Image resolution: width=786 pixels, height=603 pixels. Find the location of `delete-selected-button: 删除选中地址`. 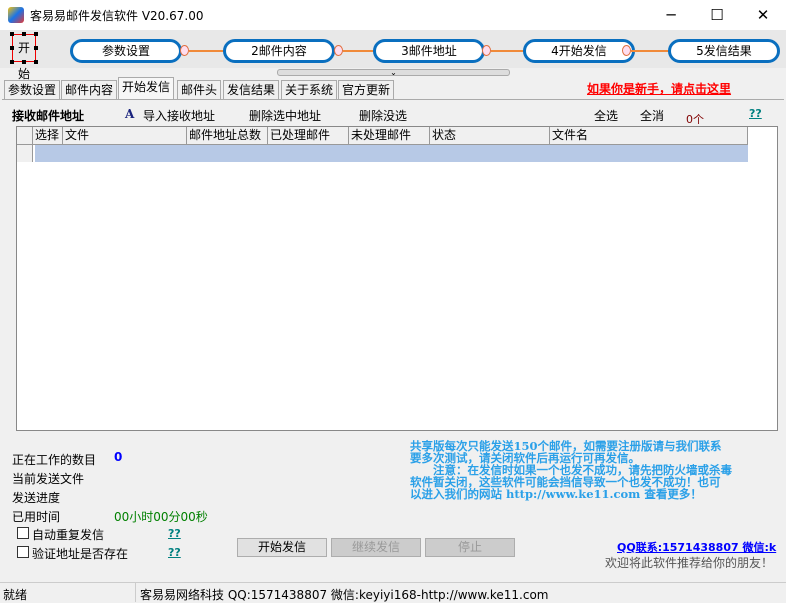

delete-selected-button: 删除选中地址 is located at coordinates (285, 115).